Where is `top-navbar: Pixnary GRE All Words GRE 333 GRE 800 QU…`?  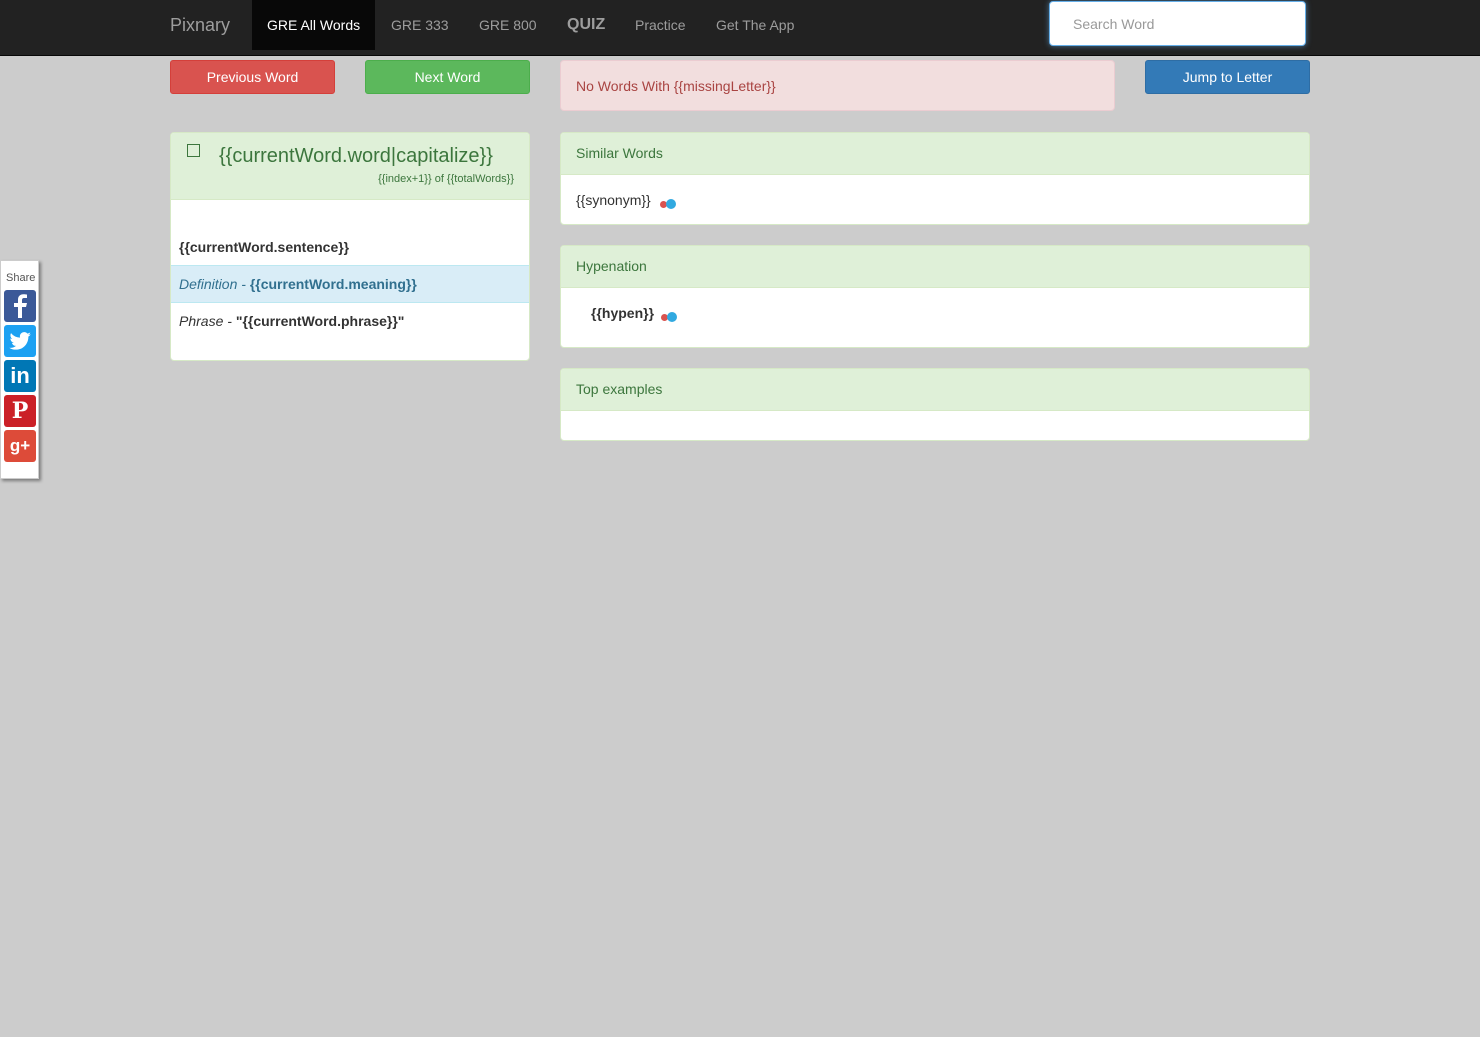 top-navbar: Pixnary GRE All Words GRE 333 GRE 800 QU… is located at coordinates (740, 28).